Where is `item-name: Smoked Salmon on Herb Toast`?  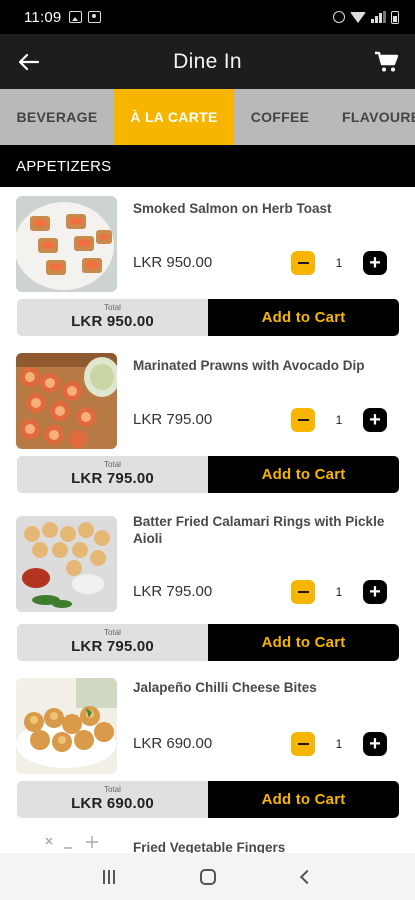
item-name: Smoked Salmon on Herb Toast is located at coordinates (232, 208).